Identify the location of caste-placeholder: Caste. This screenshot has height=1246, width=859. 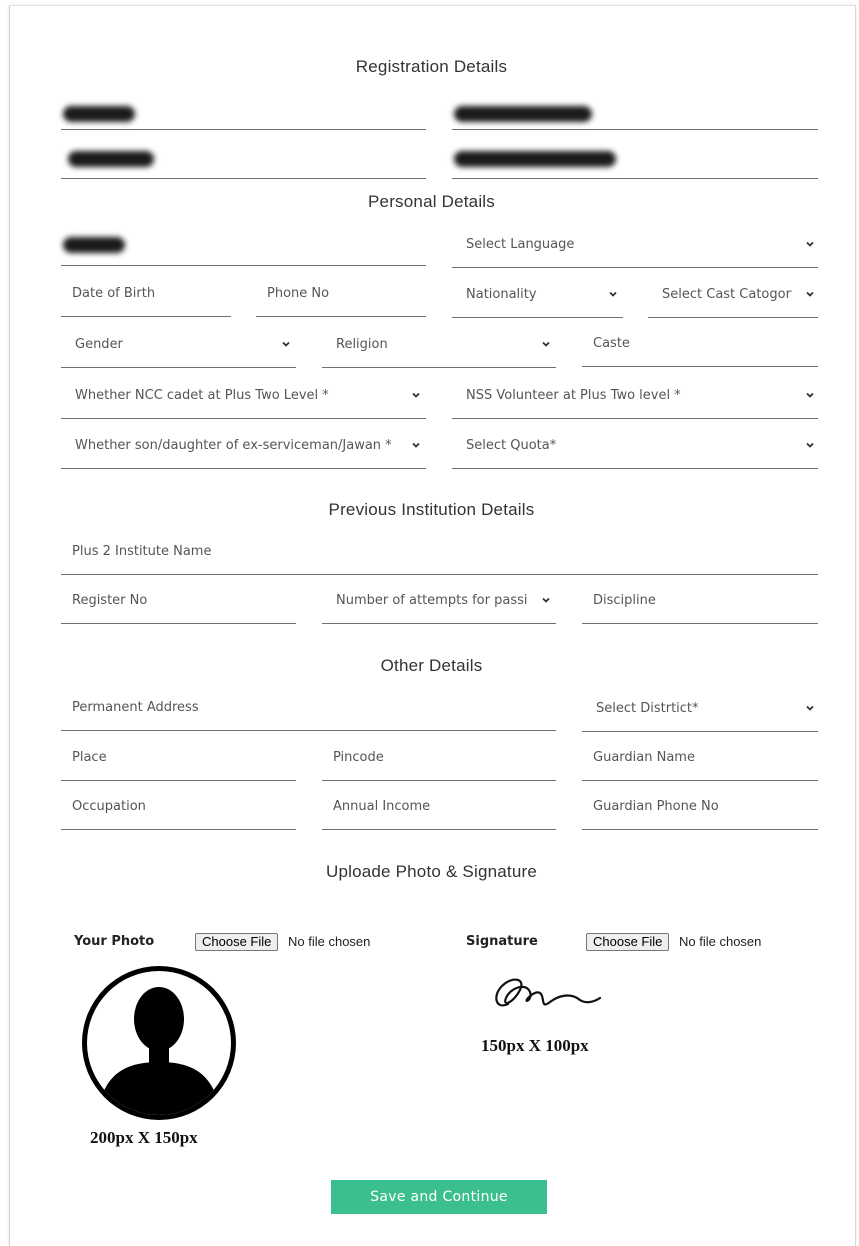
(611, 343).